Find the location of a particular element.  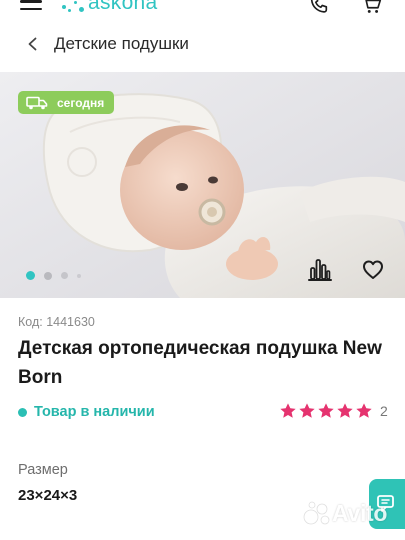

availability-text: Товар в наличии is located at coordinates (94, 412).